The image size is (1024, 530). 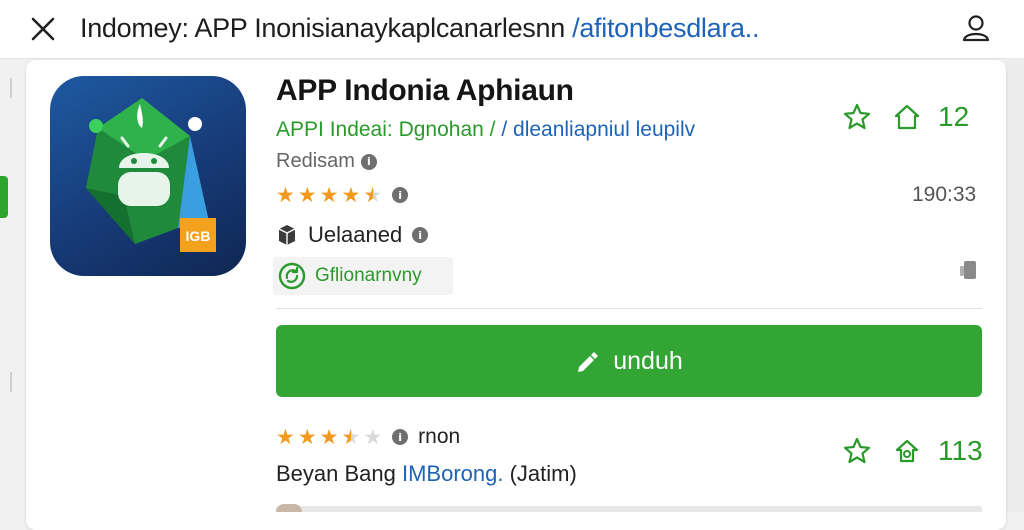 I want to click on developer-name: Redisam, so click(x=315, y=161).